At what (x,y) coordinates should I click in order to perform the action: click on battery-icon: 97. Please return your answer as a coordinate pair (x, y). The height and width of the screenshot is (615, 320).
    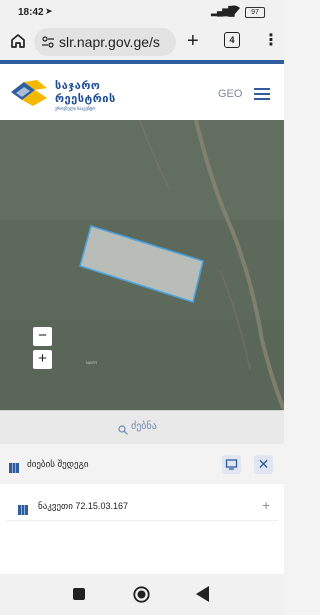
    Looking at the image, I should click on (255, 12).